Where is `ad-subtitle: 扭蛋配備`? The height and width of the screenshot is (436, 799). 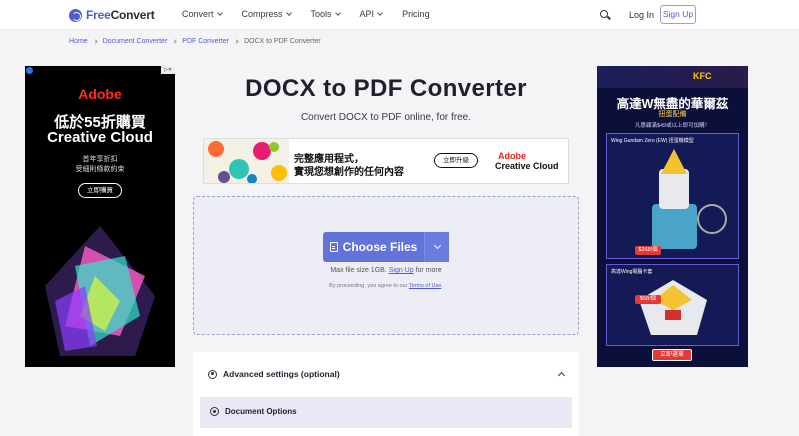 ad-subtitle: 扭蛋配備 is located at coordinates (672, 114).